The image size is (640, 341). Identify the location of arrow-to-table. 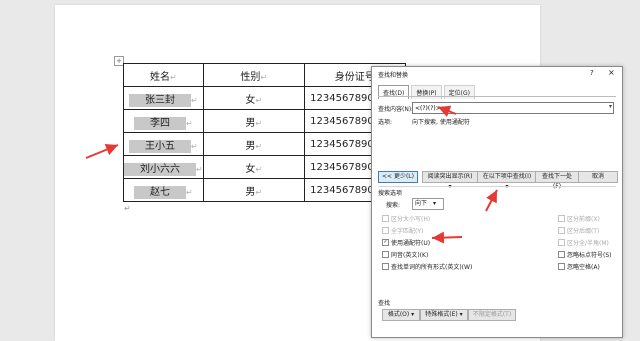
(102, 151).